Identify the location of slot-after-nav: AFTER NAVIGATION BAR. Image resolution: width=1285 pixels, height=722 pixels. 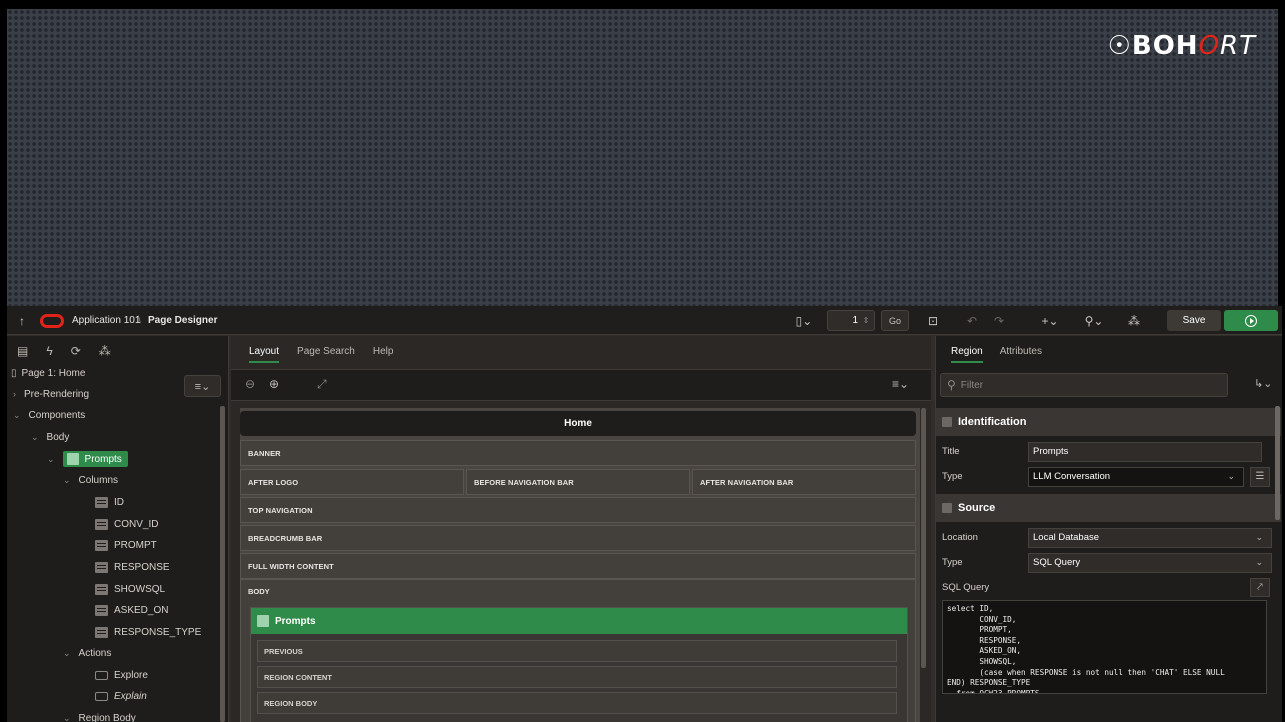
(804, 482).